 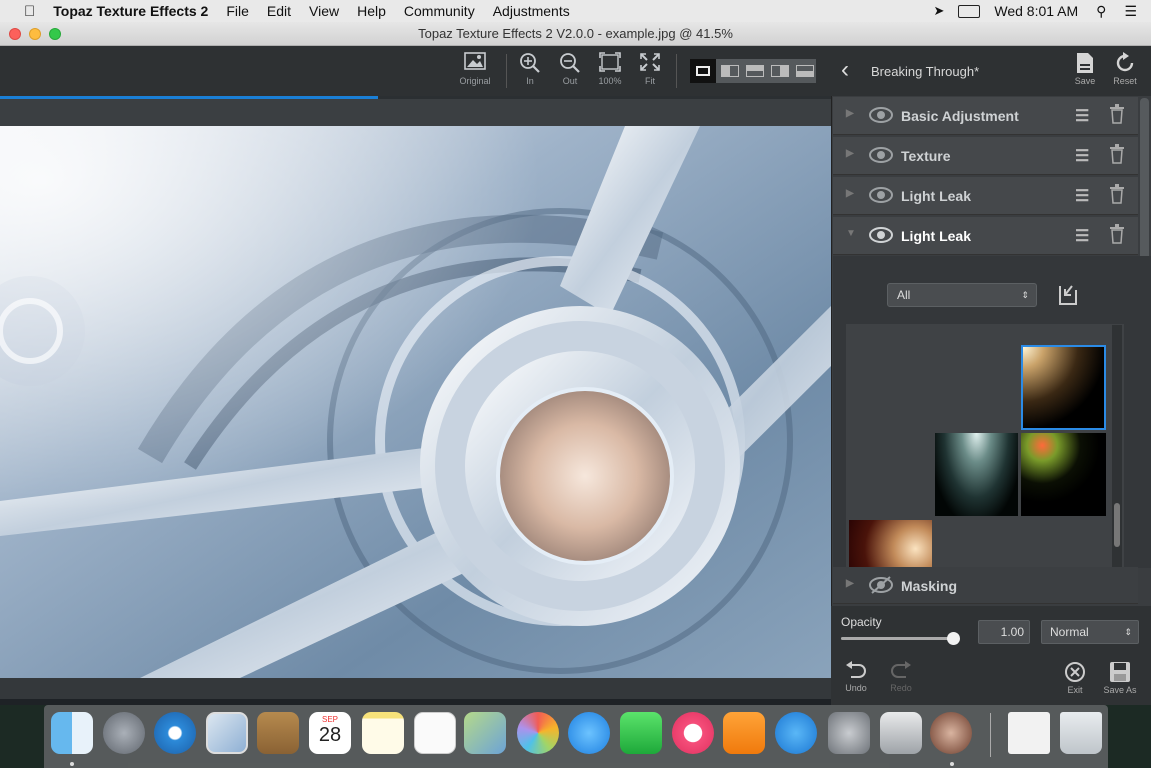 What do you see at coordinates (951, 733) in the screenshot?
I see `topaz-texture-effects-icon` at bounding box center [951, 733].